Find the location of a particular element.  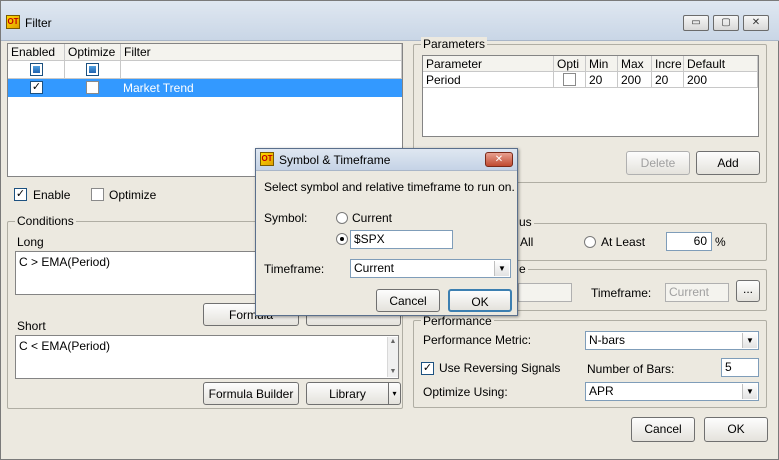

library-button: Library is located at coordinates (347, 393).